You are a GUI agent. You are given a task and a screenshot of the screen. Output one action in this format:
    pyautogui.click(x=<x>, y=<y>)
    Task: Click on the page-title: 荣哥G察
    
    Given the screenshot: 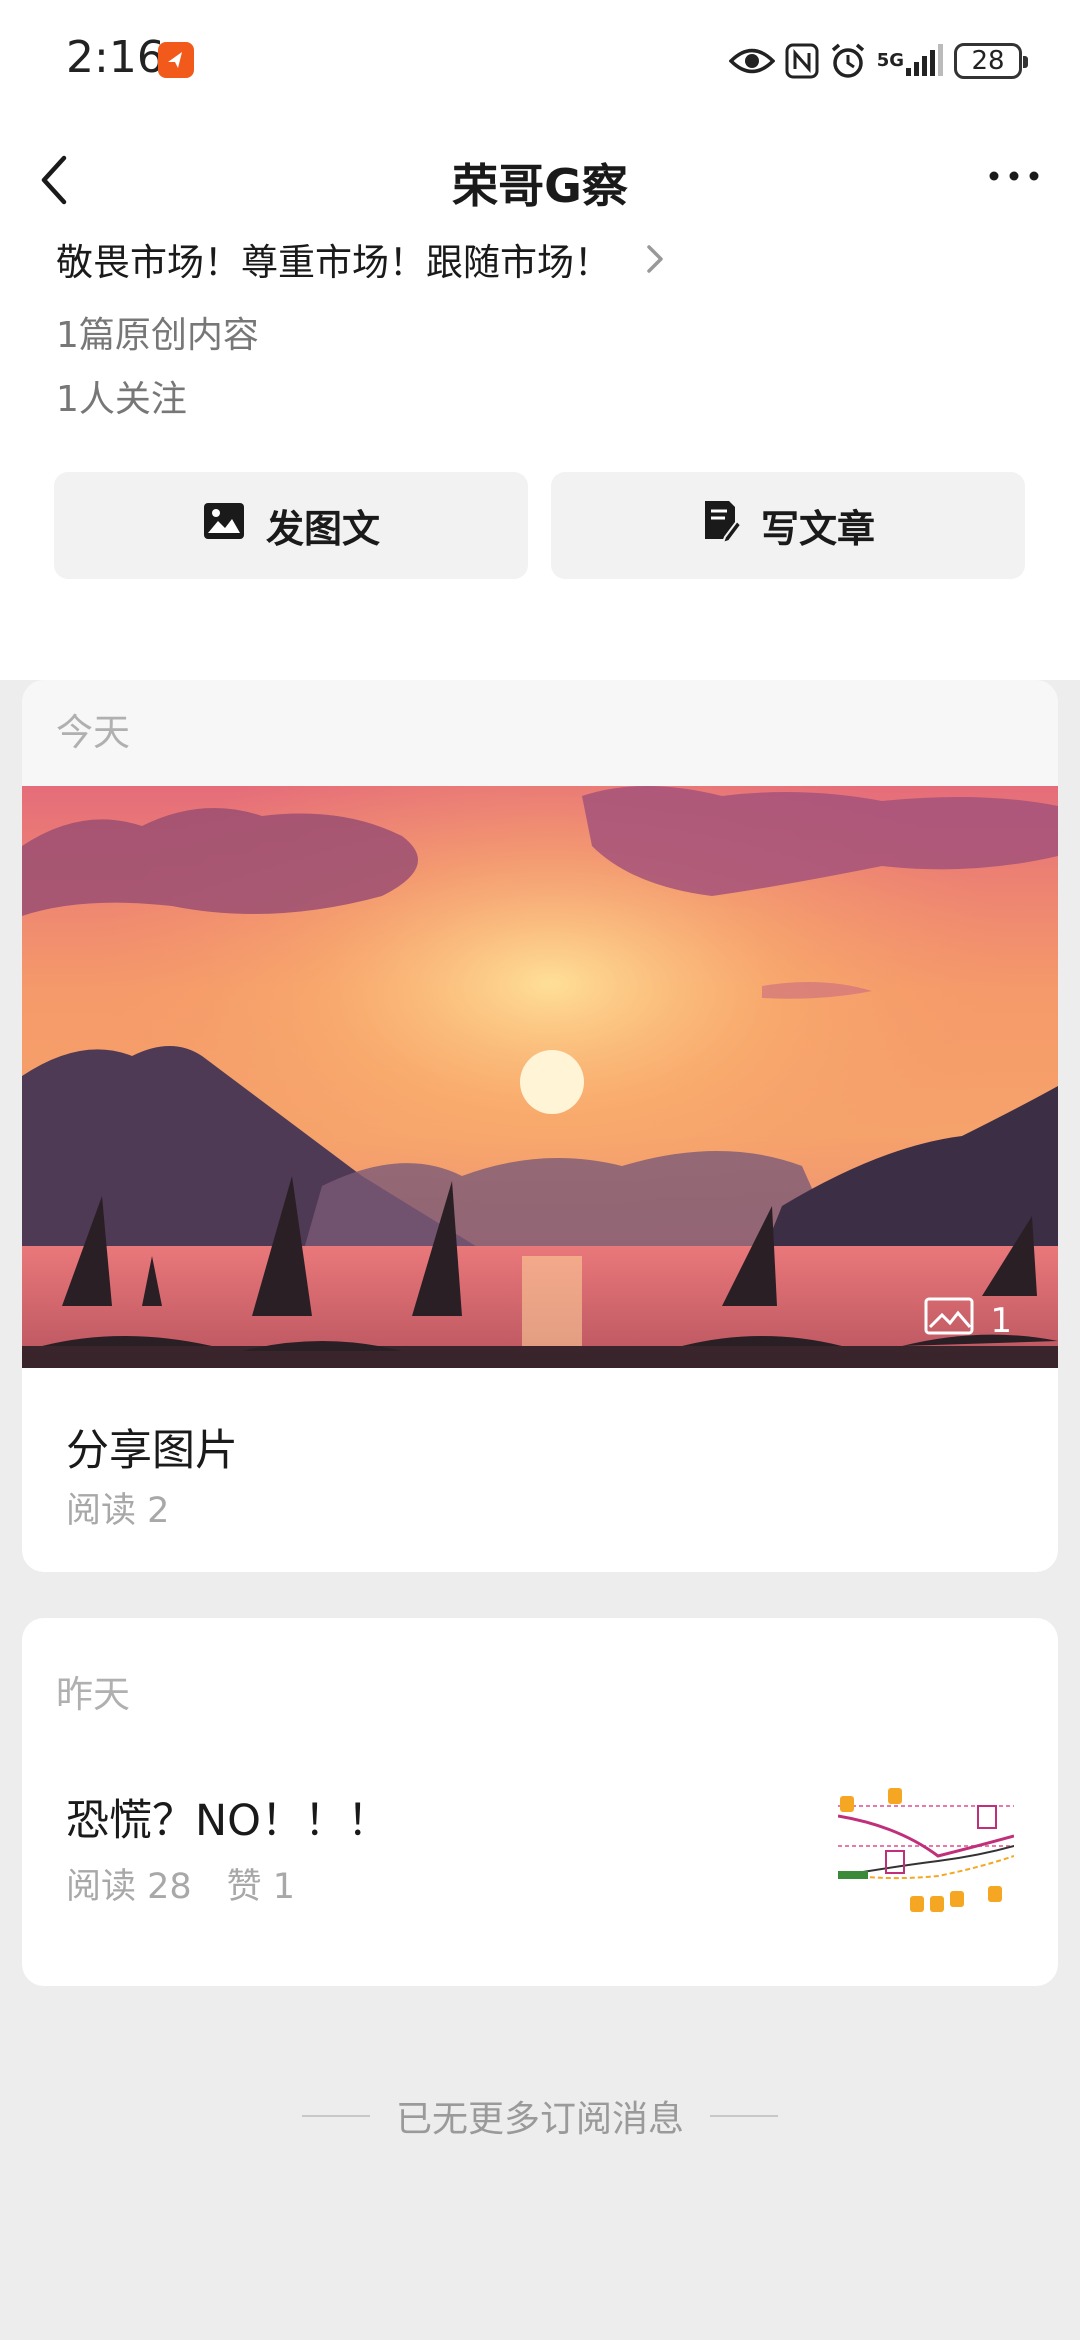 What is the action you would take?
    pyautogui.click(x=540, y=186)
    